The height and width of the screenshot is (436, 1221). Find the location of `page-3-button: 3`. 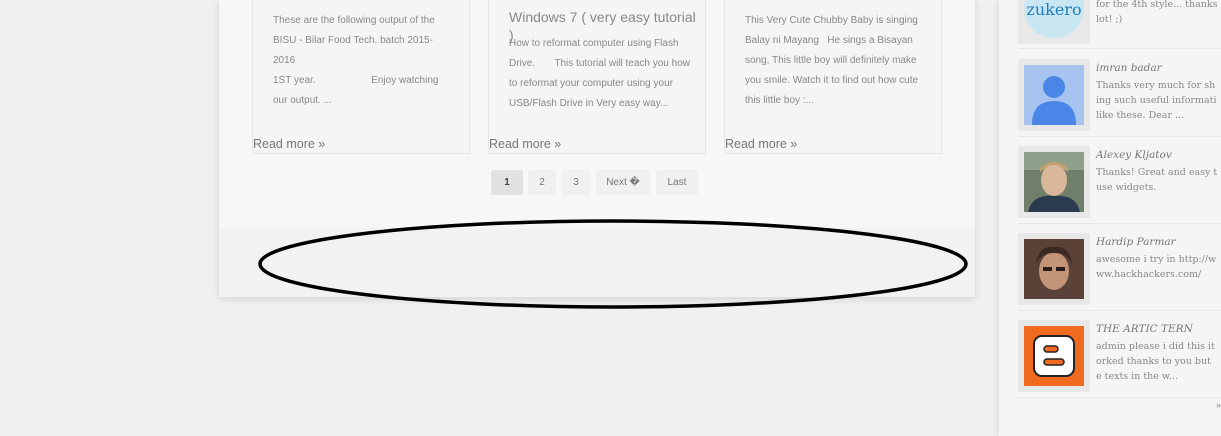

page-3-button: 3 is located at coordinates (576, 182).